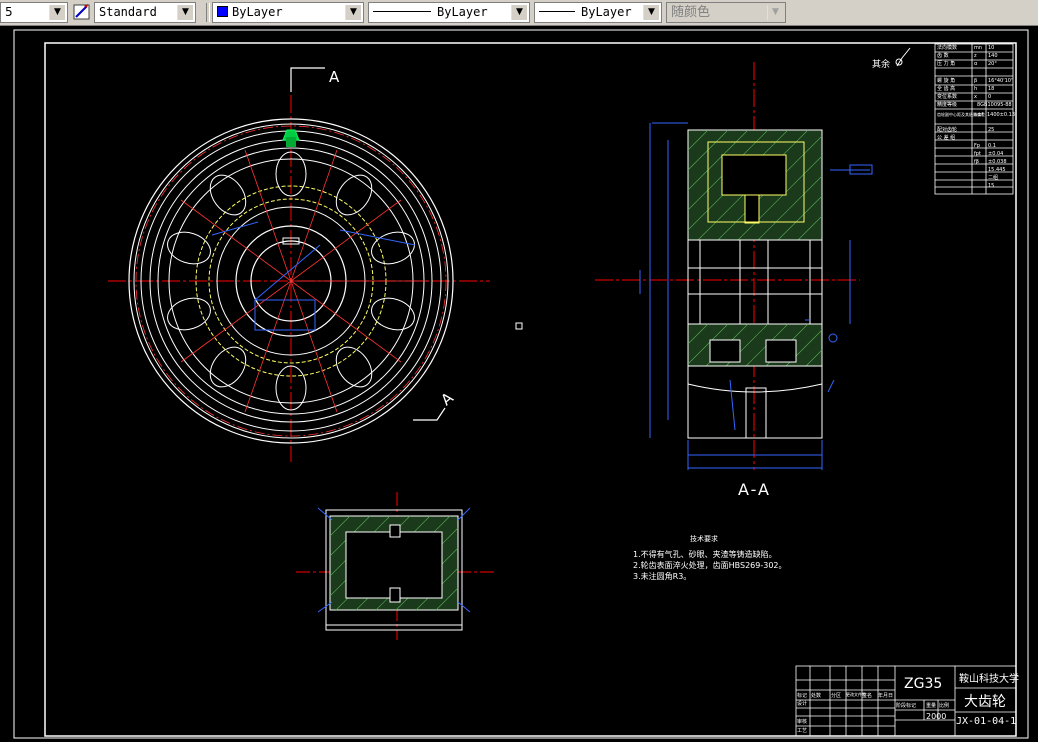 This screenshot has height=742, width=1038. I want to click on tech-requirement-2: 2.轮齿表面淬火处理，齿面HBS269-302。, so click(710, 565).